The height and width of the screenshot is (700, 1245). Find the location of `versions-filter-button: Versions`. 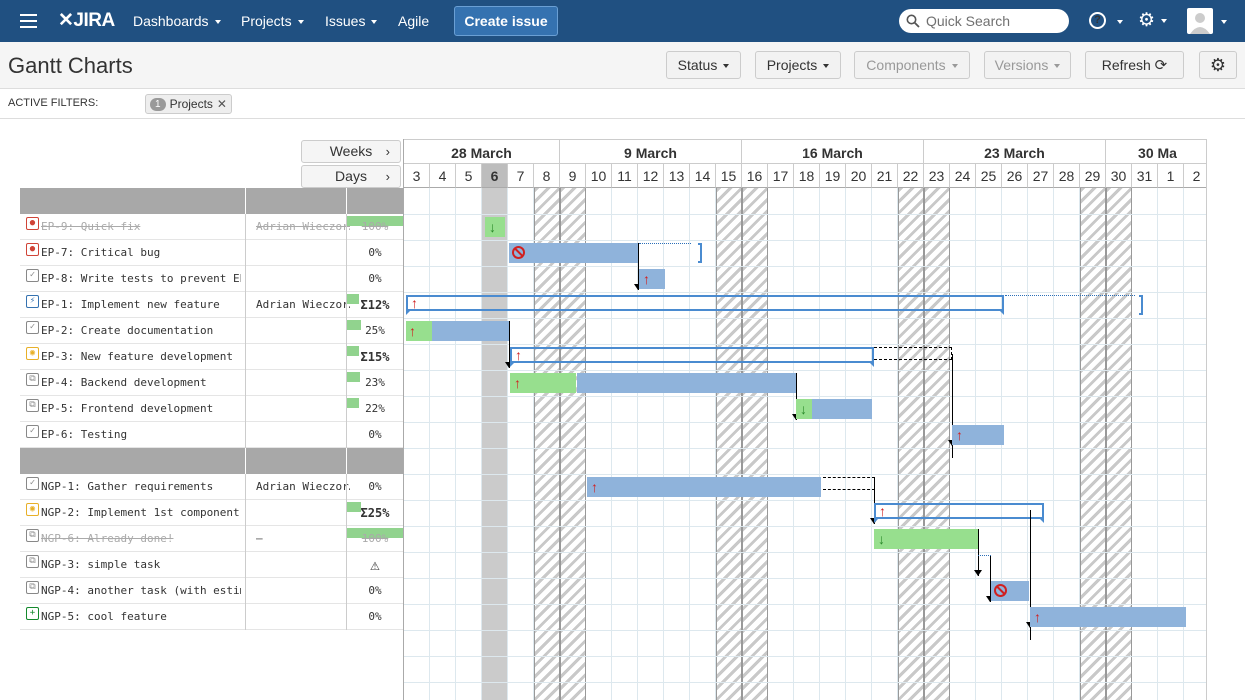

versions-filter-button: Versions is located at coordinates (1027, 65).